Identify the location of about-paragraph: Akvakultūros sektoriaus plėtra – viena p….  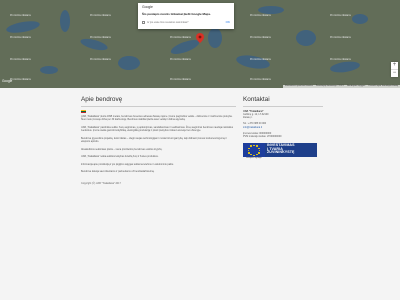
(122, 149).